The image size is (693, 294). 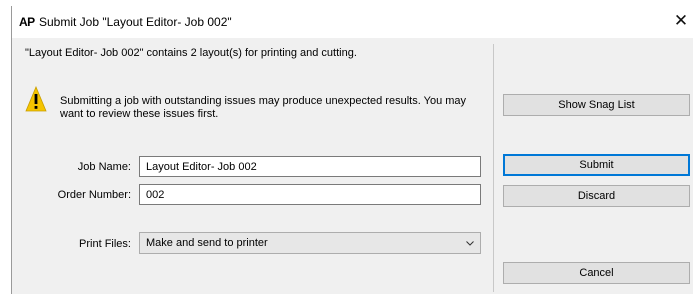 What do you see at coordinates (596, 196) in the screenshot?
I see `discard-button: Discard` at bounding box center [596, 196].